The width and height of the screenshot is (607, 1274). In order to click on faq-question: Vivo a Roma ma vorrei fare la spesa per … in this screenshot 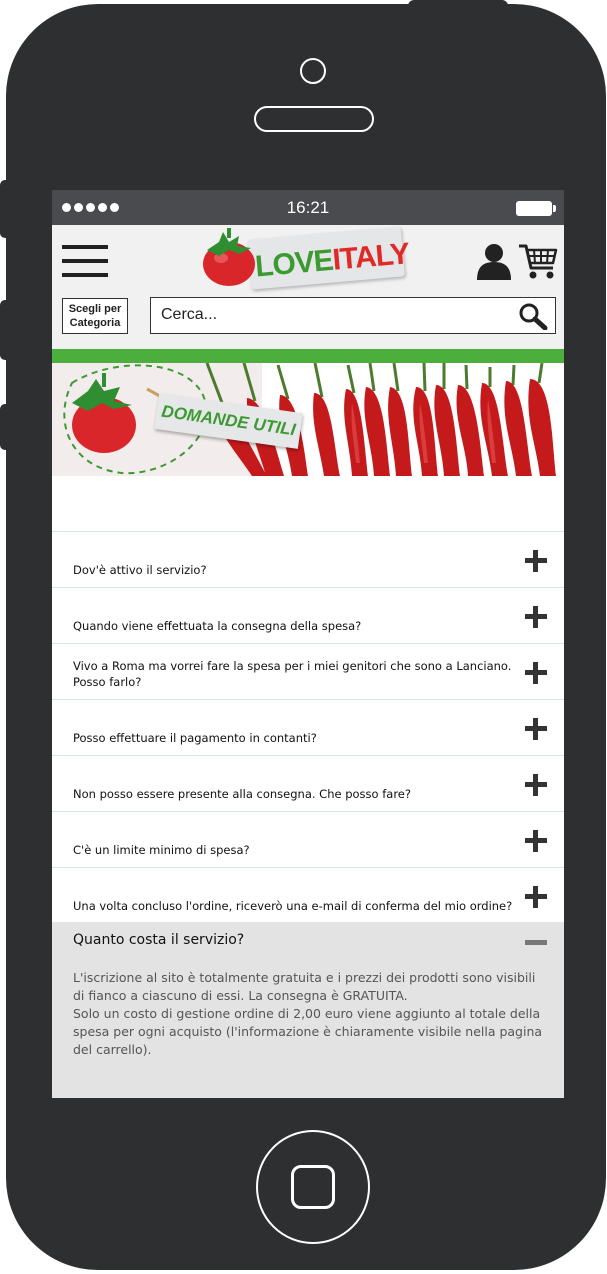, I will do `click(292, 674)`.